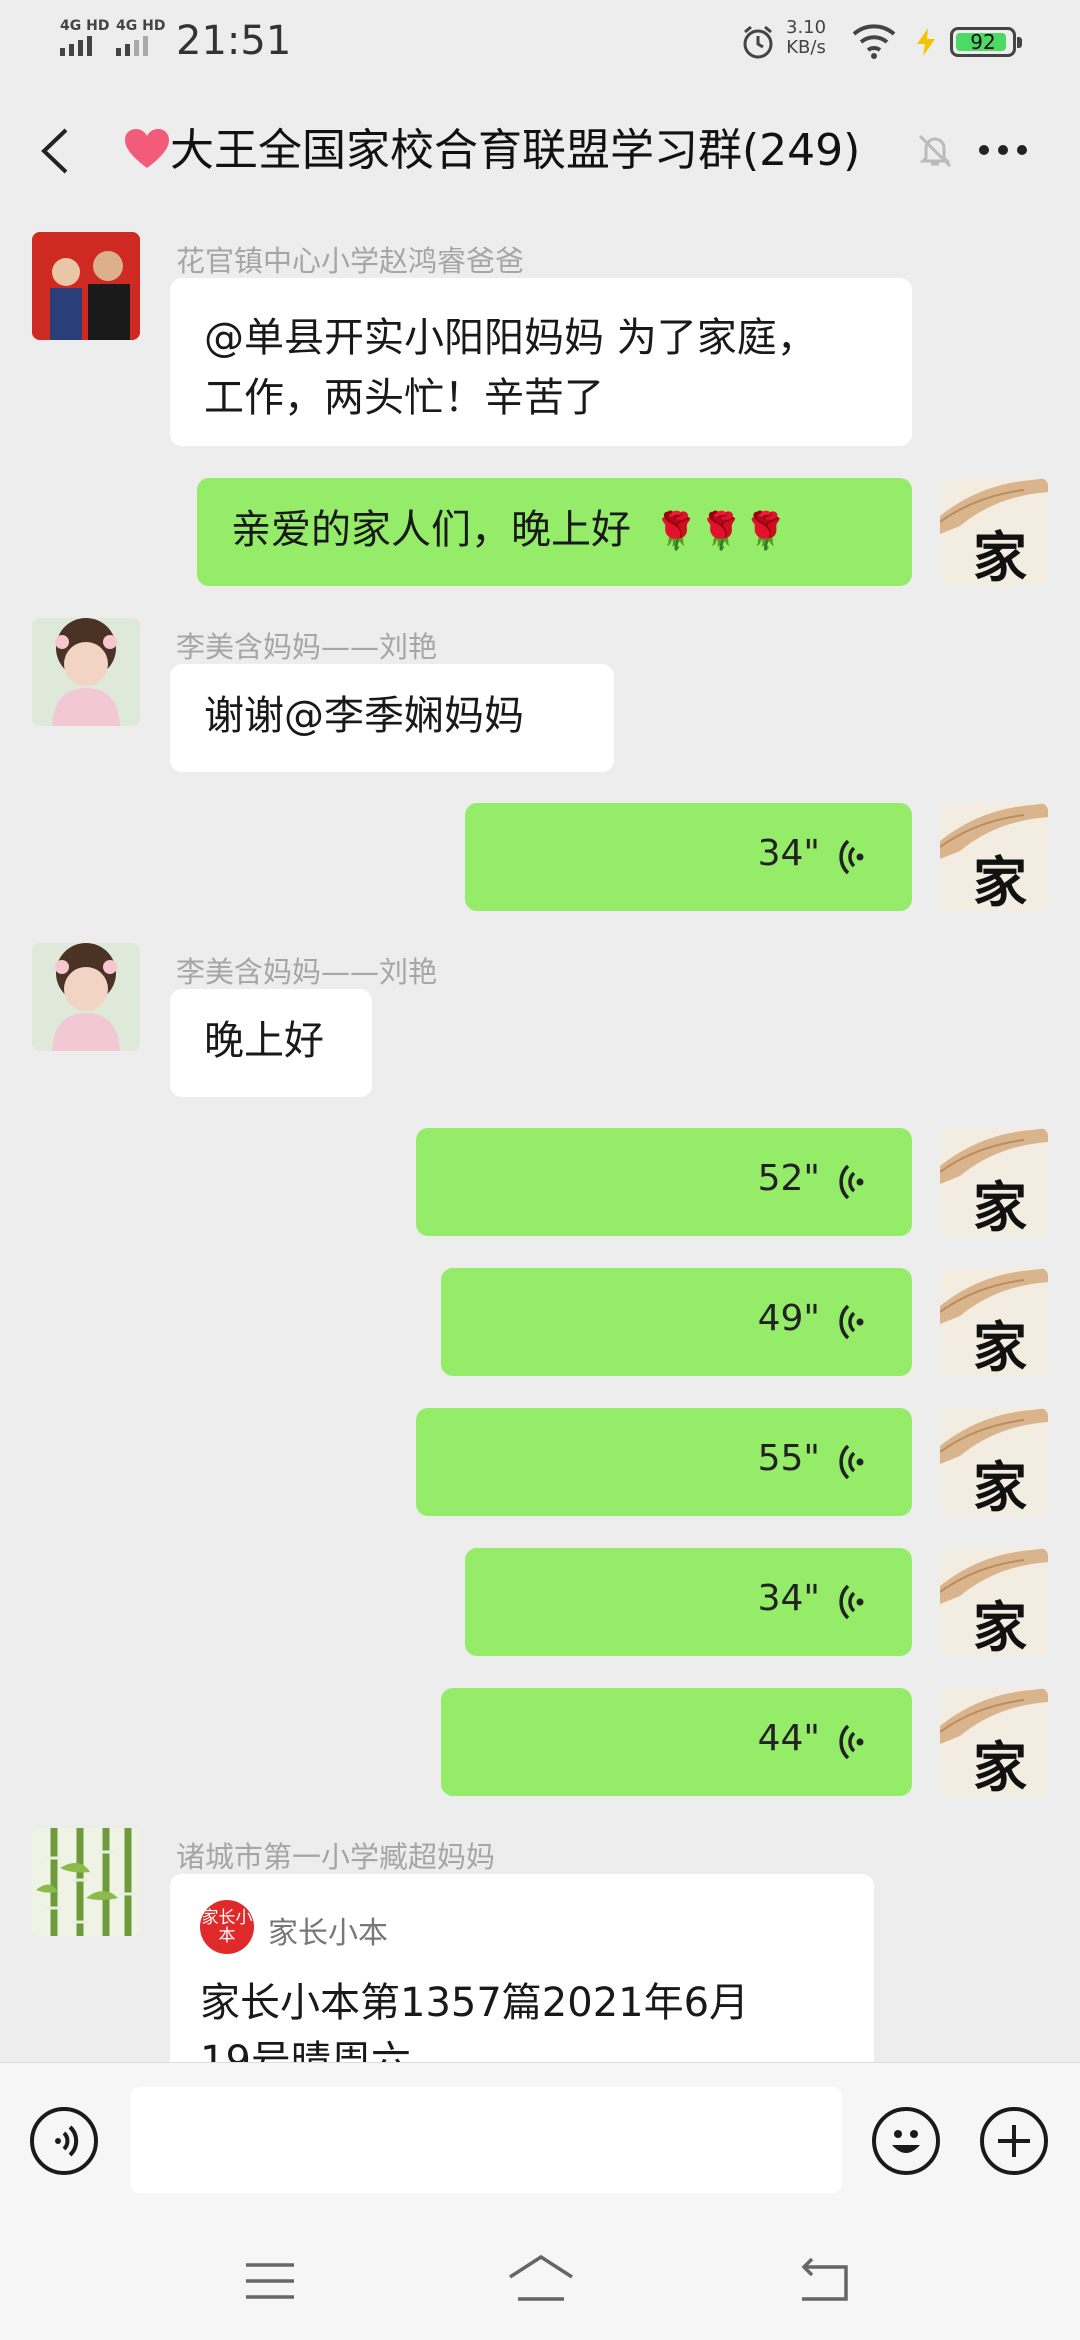 The width and height of the screenshot is (1080, 2340). Describe the element at coordinates (522, 1969) in the screenshot. I see `link-card: 家长小本 家长小本 家长小本第1357篇2021年6月 19号晴周六` at that location.